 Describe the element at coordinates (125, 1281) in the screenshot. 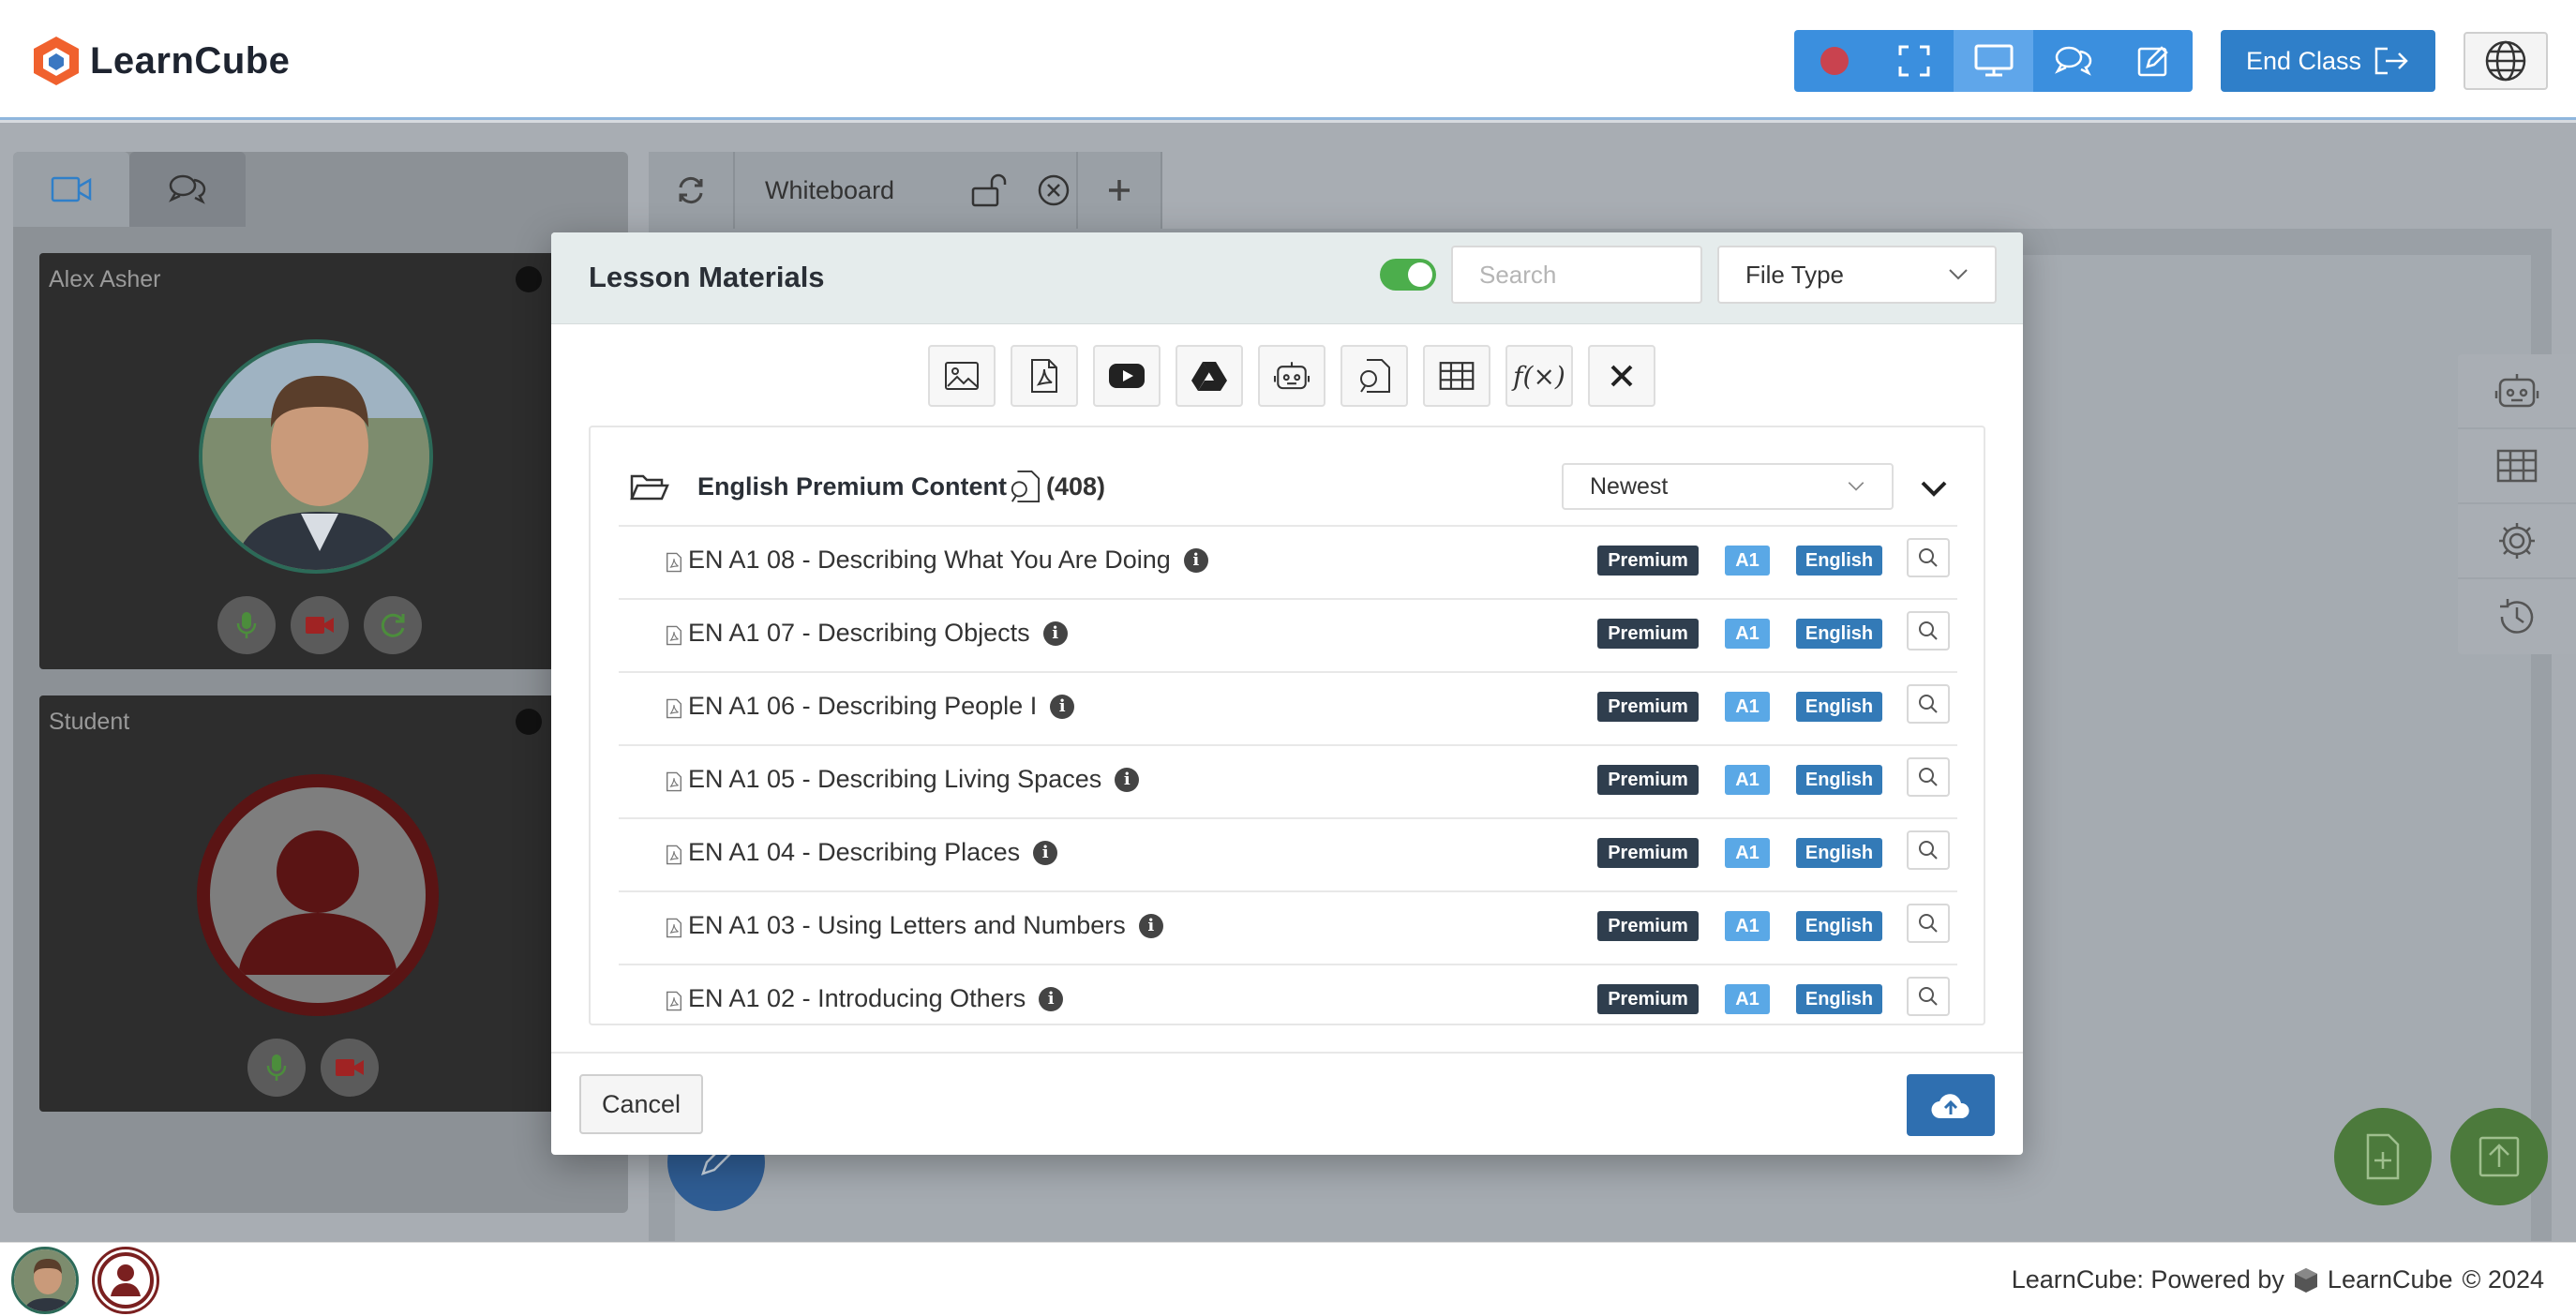

I see `footer-avatar-student` at that location.